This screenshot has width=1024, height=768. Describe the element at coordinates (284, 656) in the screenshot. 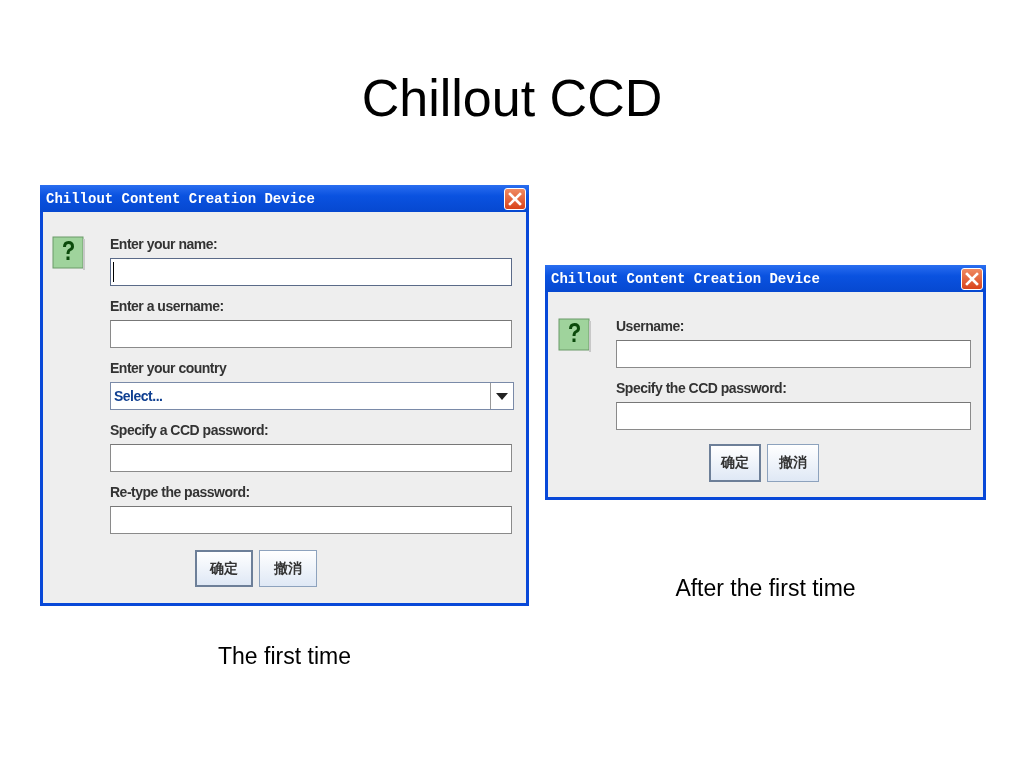

I see `caption: The first time` at that location.